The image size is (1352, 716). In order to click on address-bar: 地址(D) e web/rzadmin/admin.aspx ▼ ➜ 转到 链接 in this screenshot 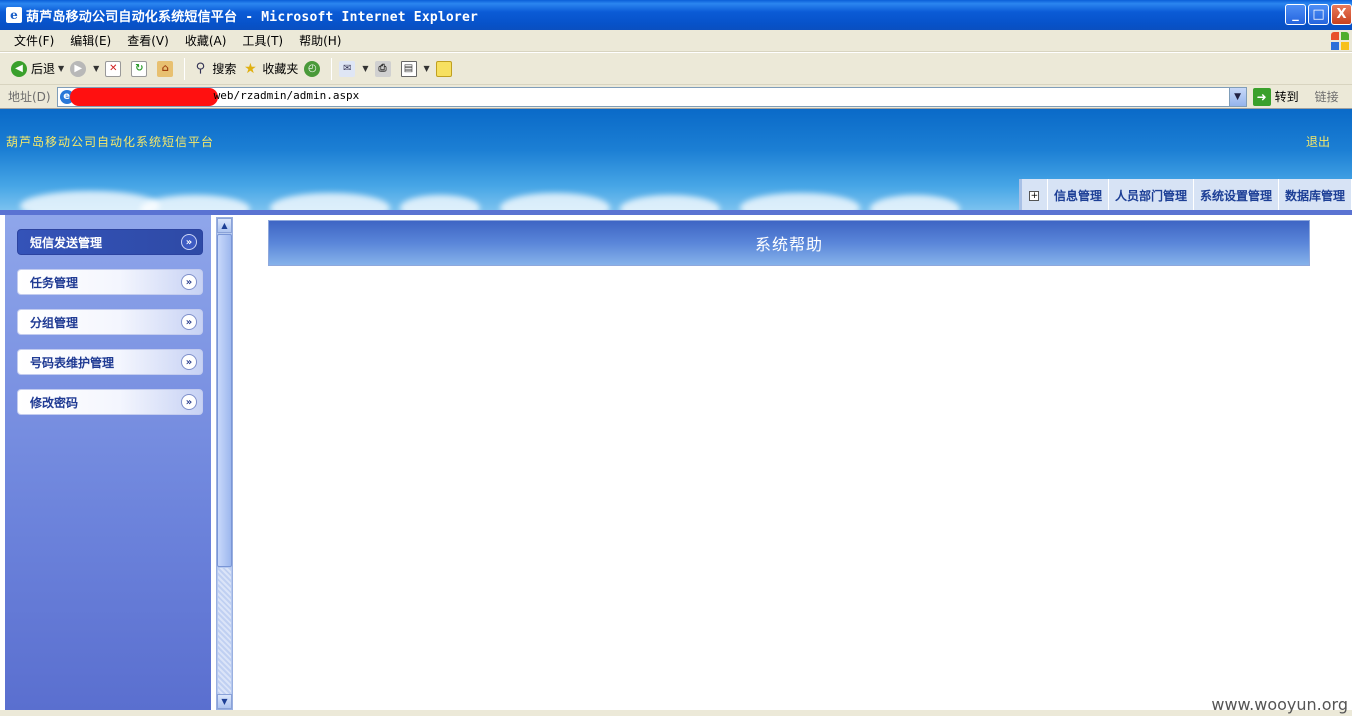, I will do `click(676, 97)`.